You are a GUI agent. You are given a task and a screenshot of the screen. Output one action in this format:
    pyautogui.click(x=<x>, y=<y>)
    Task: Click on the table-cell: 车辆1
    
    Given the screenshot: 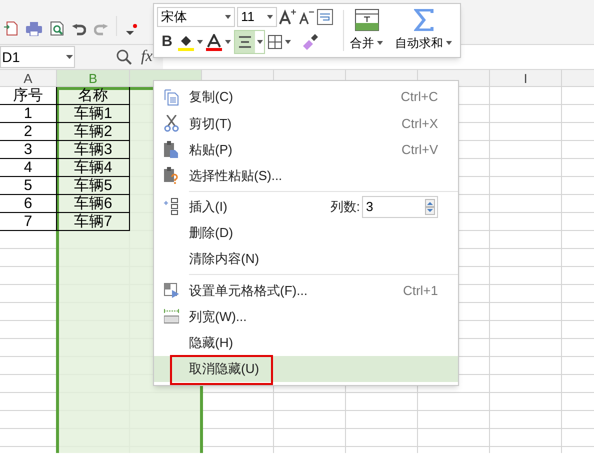 What is the action you would take?
    pyautogui.click(x=93, y=114)
    